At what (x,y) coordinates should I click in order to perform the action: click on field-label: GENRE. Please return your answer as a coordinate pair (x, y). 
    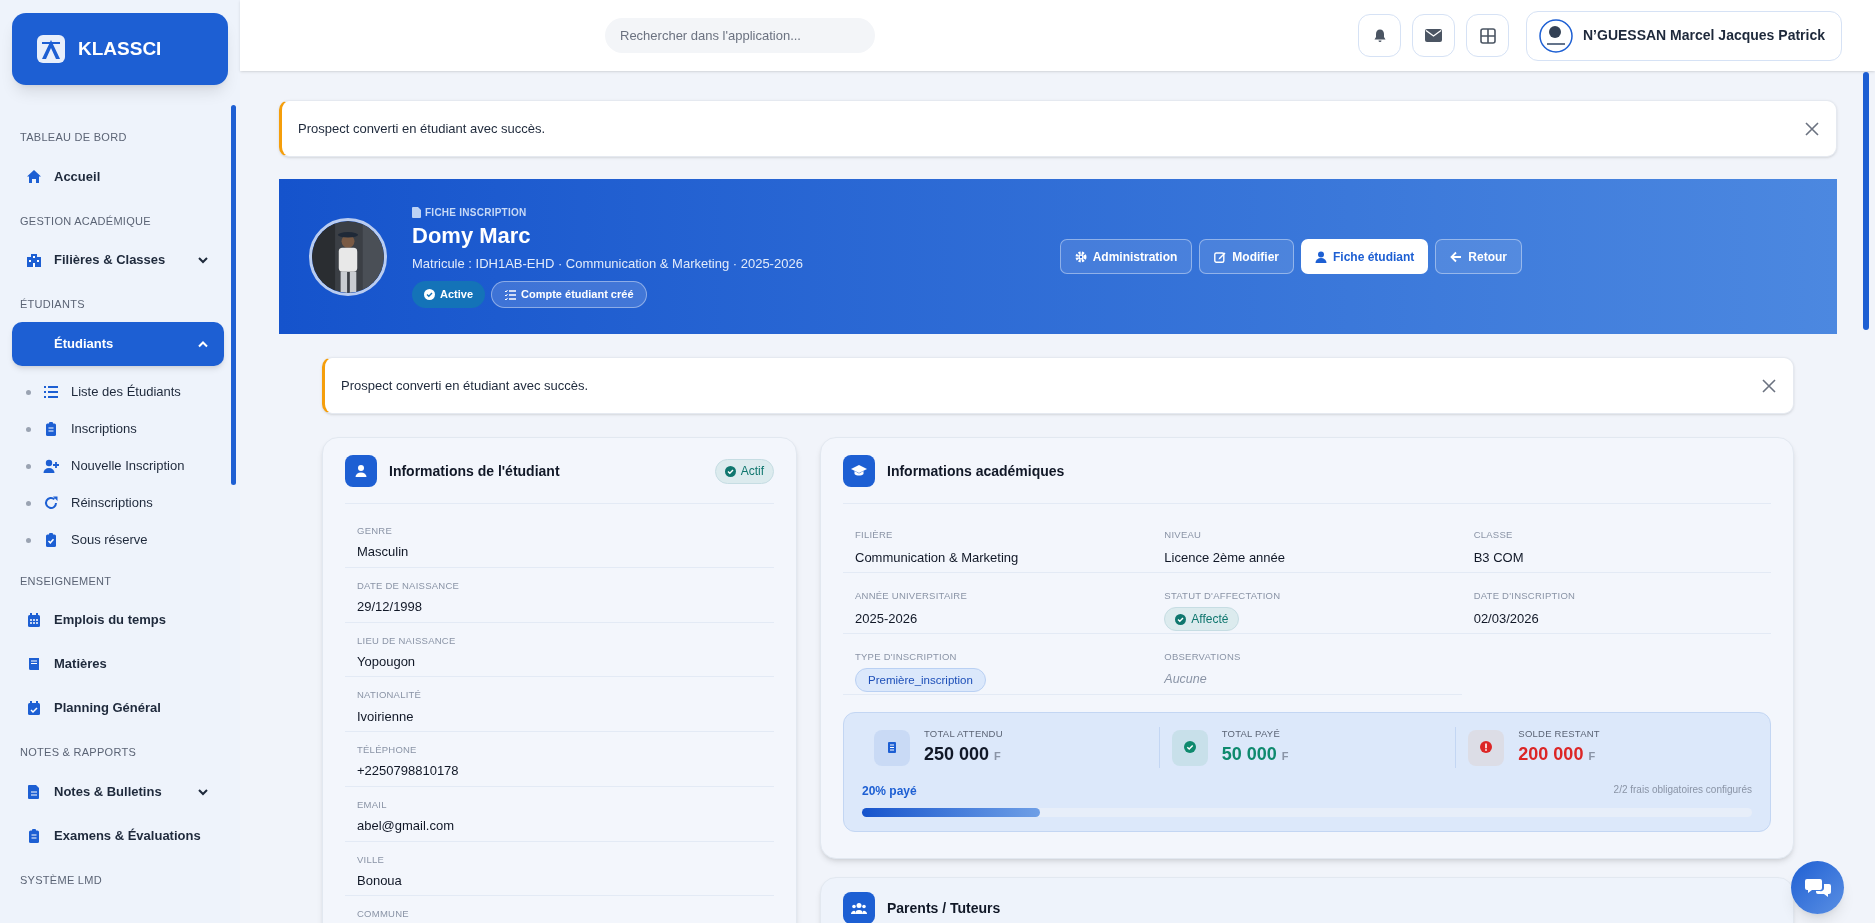
    Looking at the image, I should click on (375, 531).